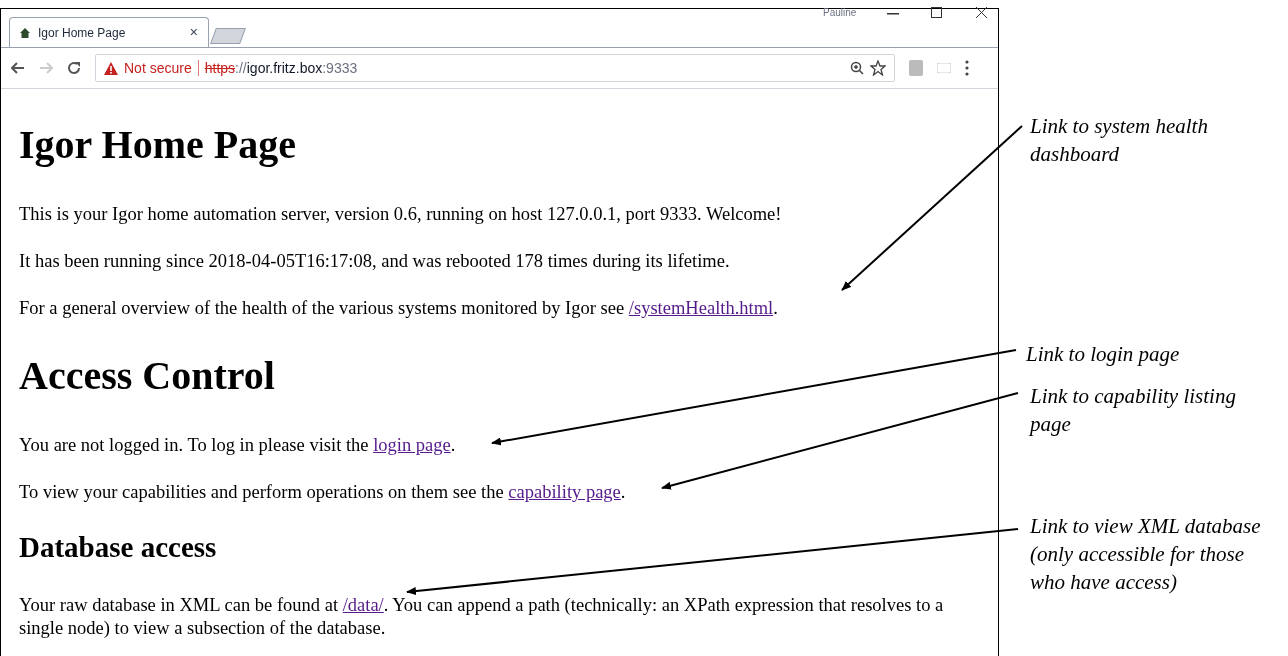 The width and height of the screenshot is (1288, 656). What do you see at coordinates (375, 261) in the screenshot?
I see `paragraph: It has been running since 2018-04-05T16:17:08, and was rebooted 178 times during its lifetime.` at bounding box center [375, 261].